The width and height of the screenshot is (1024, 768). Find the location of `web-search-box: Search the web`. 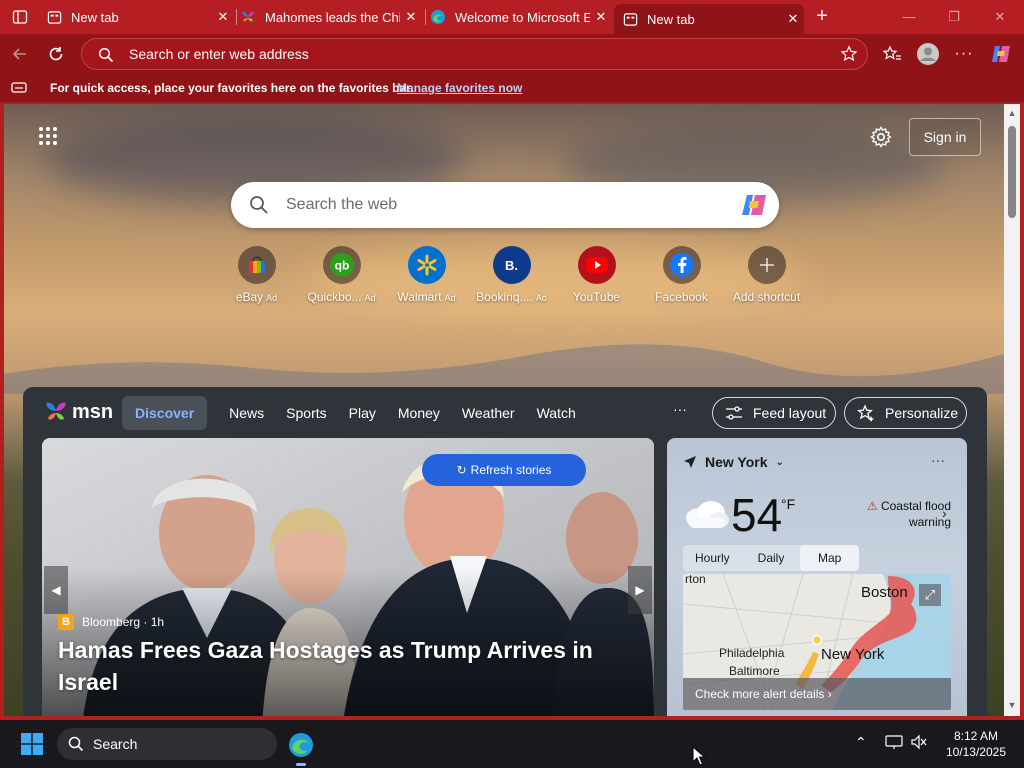

web-search-box: Search the web is located at coordinates (505, 205).